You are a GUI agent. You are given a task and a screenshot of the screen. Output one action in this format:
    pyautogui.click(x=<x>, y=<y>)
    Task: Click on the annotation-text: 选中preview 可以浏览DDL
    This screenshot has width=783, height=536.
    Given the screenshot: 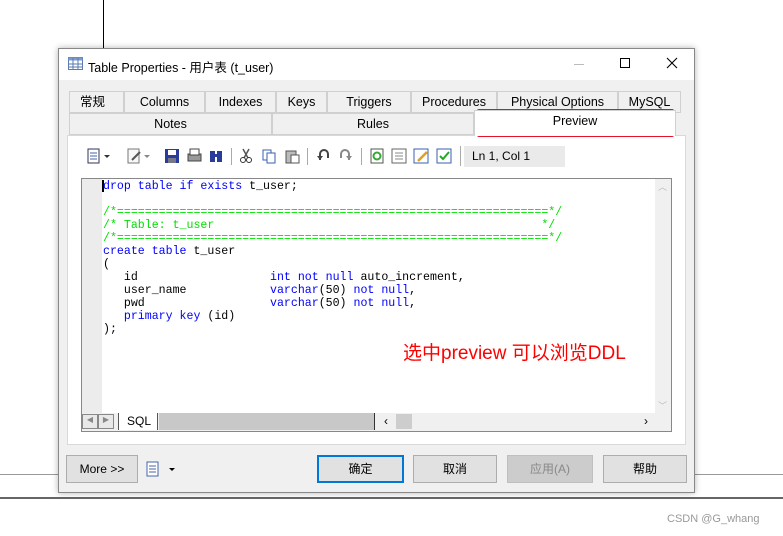 What is the action you would take?
    pyautogui.click(x=514, y=353)
    